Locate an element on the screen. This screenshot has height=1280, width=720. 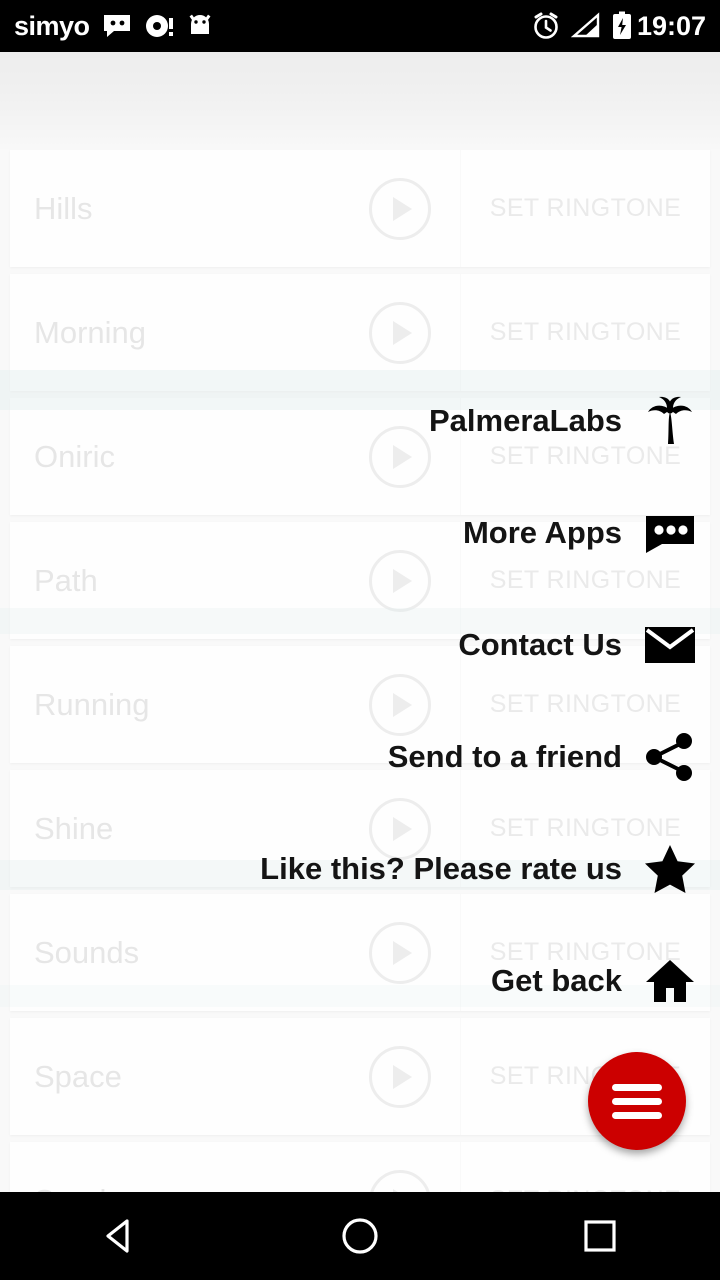
palm-tree-icon is located at coordinates (670, 421).